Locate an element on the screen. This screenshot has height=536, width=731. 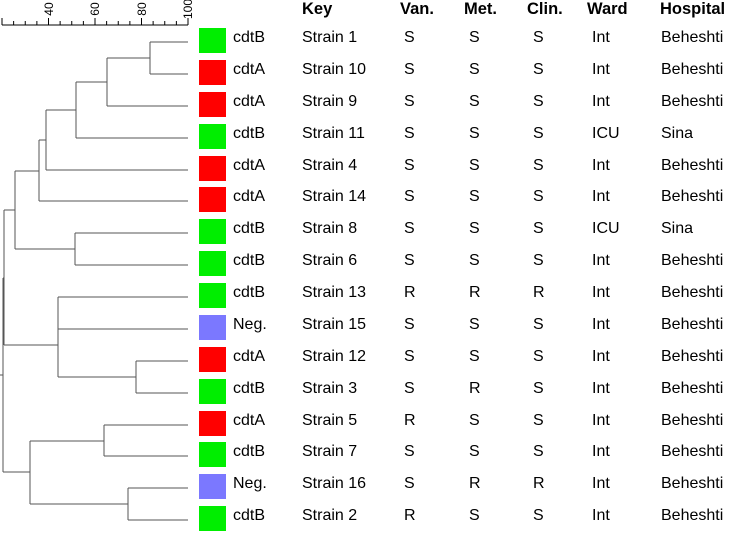
cell-strain: Strain 5 is located at coordinates (330, 420).